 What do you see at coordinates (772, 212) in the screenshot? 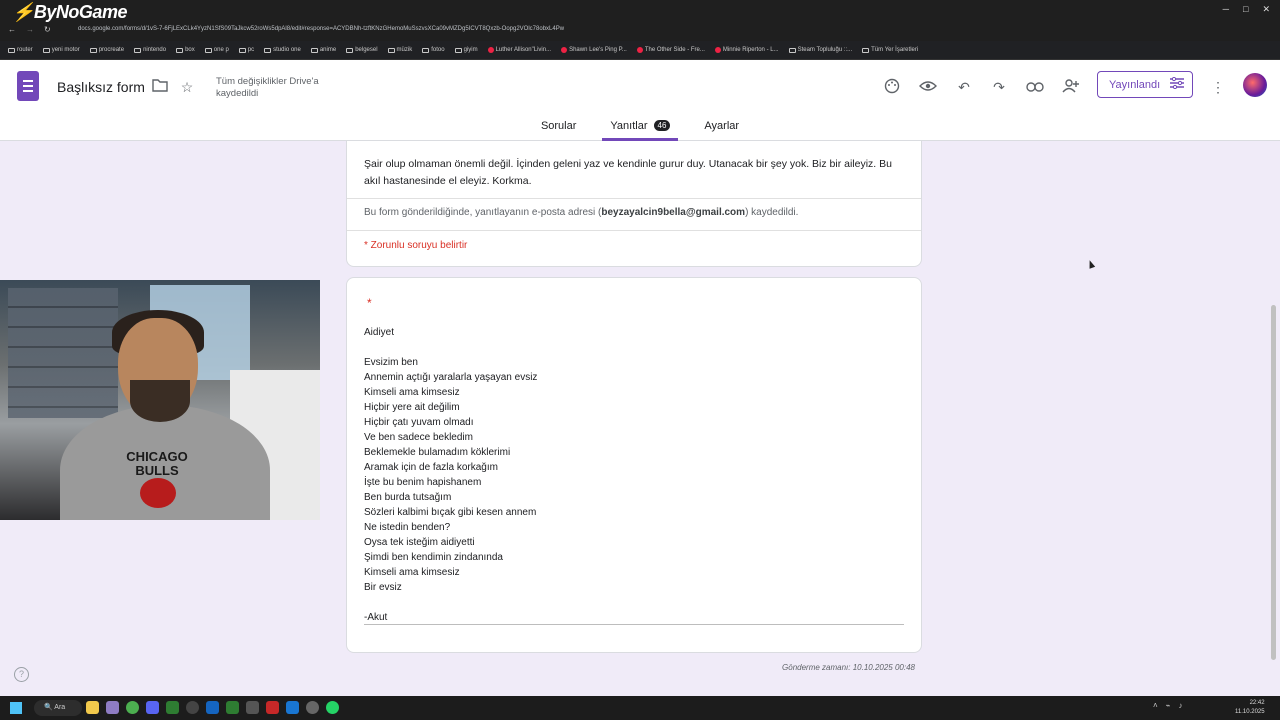
I see `email-note-suffix: ) kaydedildi.` at bounding box center [772, 212].